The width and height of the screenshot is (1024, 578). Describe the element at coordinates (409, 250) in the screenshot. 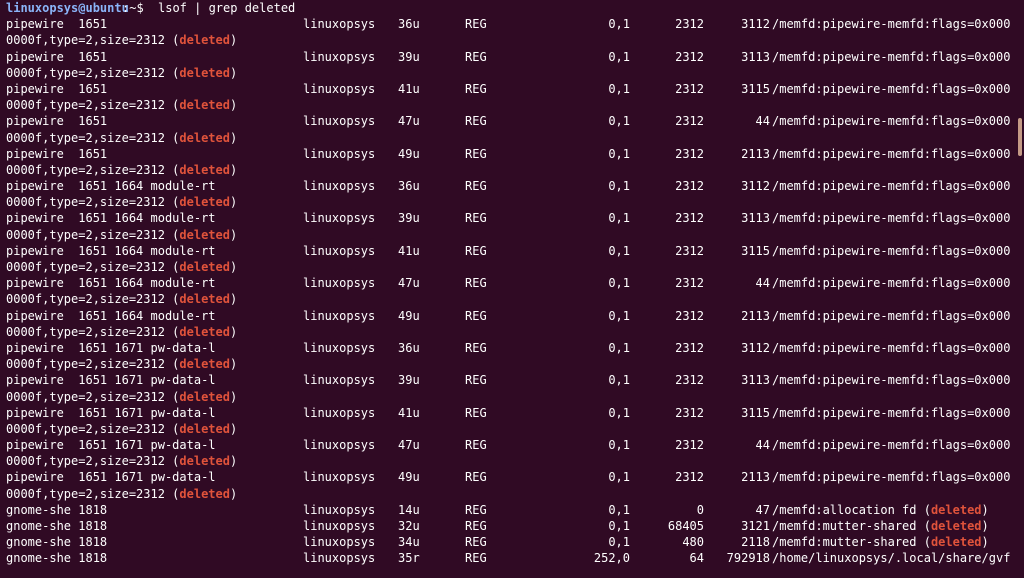

I see `row-fd: 41u` at that location.